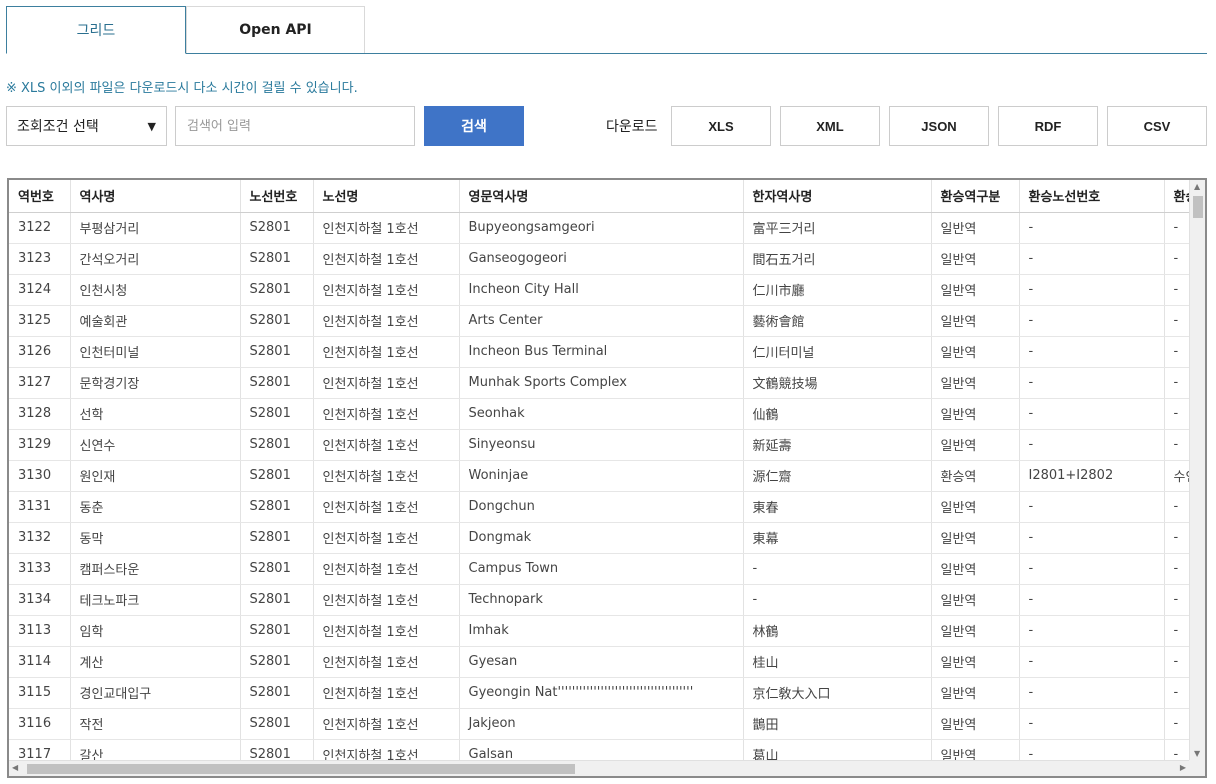 This screenshot has height=784, width=1216. Describe the element at coordinates (58, 127) in the screenshot. I see `search-condition-value: 조회조건 선택` at that location.